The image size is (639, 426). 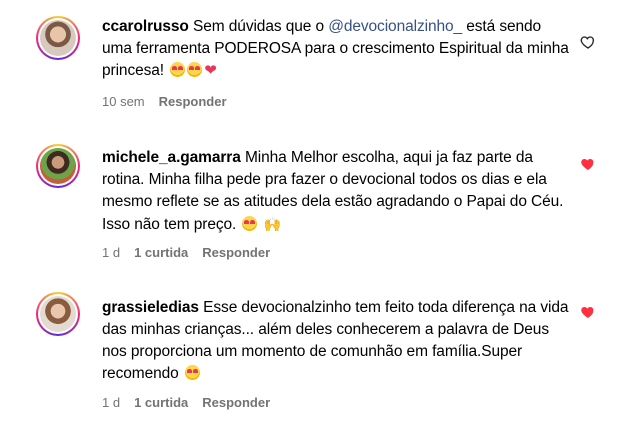 I want to click on mention-link: @devocionalzinho_, so click(x=395, y=26).